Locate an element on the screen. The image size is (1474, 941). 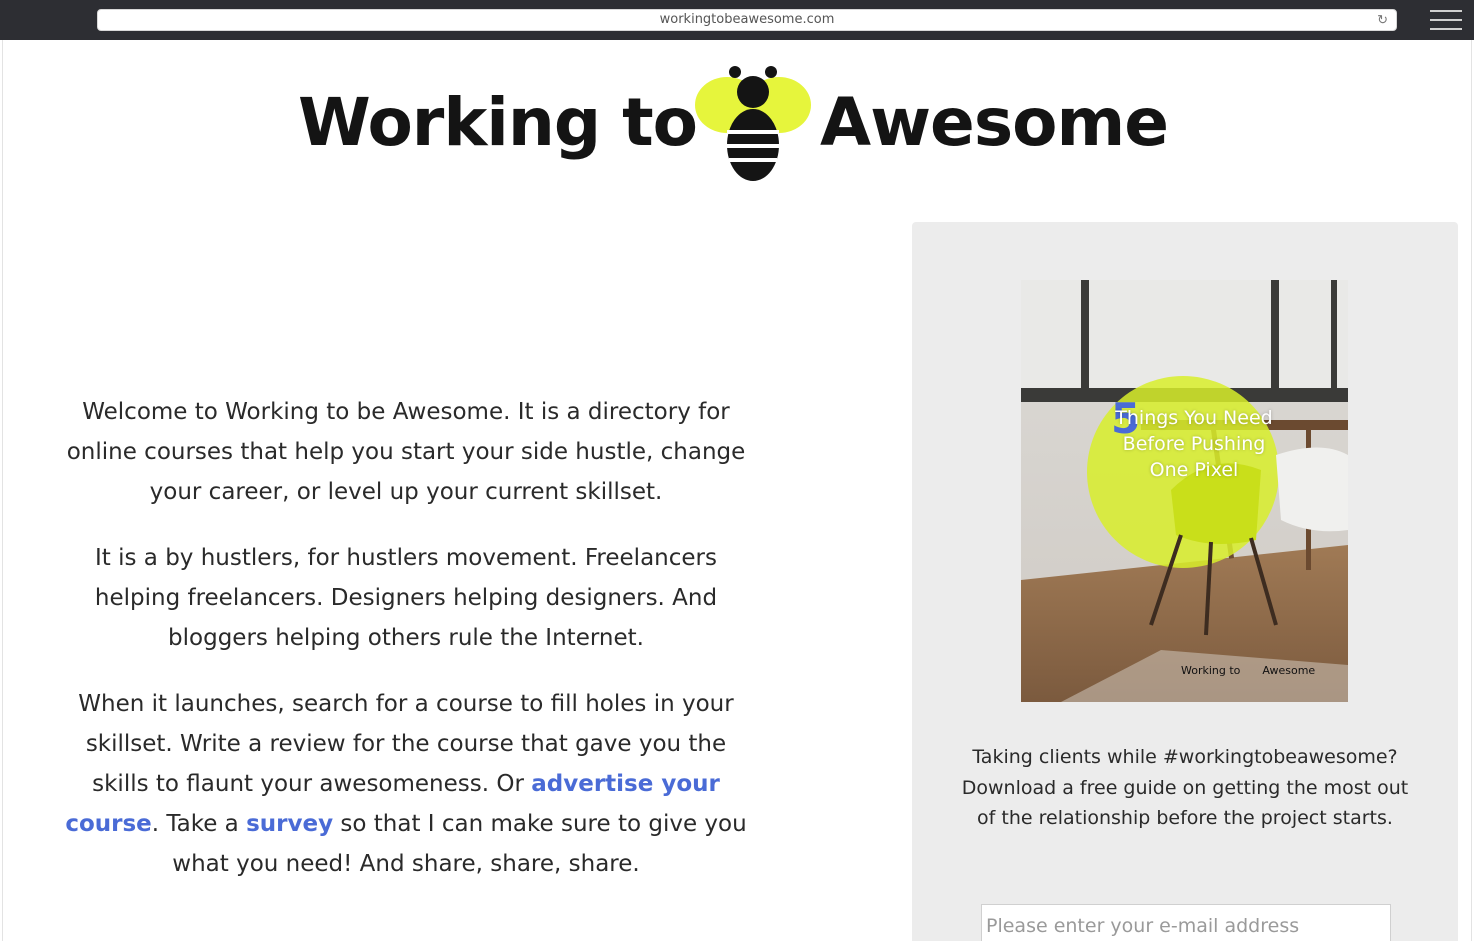
site-logo: Working to Awesome is located at coordinates (738, 124).